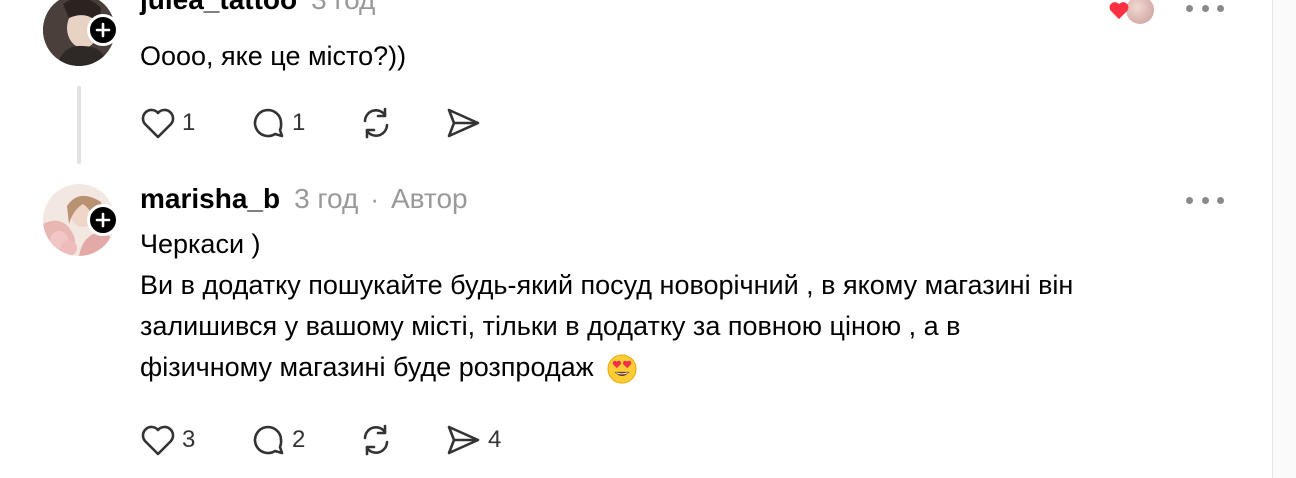 The width and height of the screenshot is (1296, 478). Describe the element at coordinates (273, 56) in the screenshot. I see `comment-line: Оооо, яке це місто?))` at that location.